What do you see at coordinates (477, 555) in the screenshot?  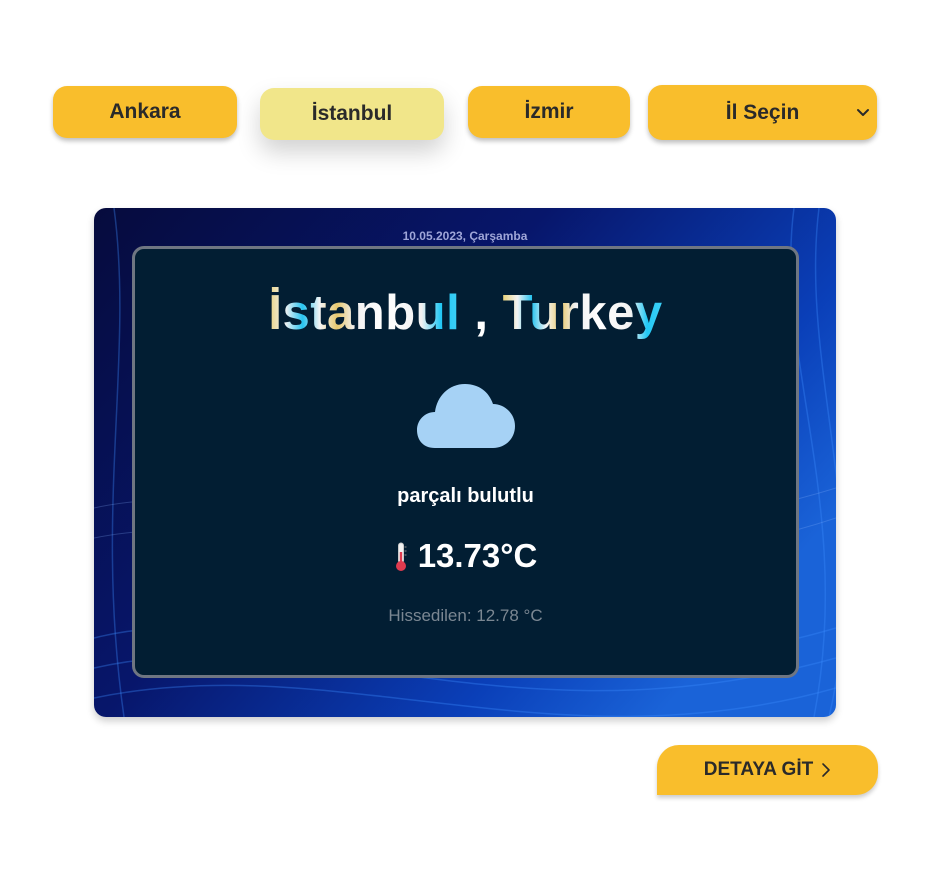 I see `temperature-value: 13.73°C` at bounding box center [477, 555].